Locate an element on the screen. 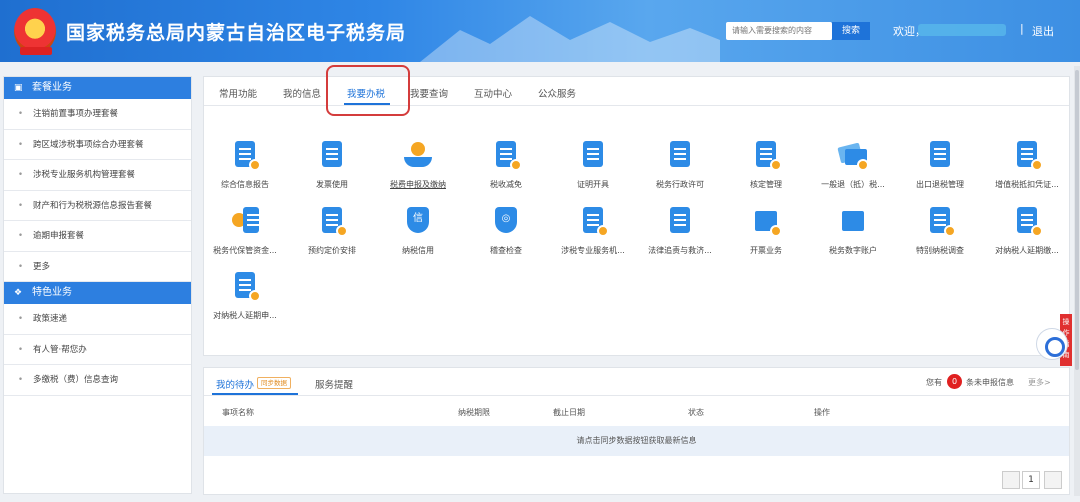 This screenshot has height=502, width=1080. function-item: 特别纳税调查 is located at coordinates (940, 230).